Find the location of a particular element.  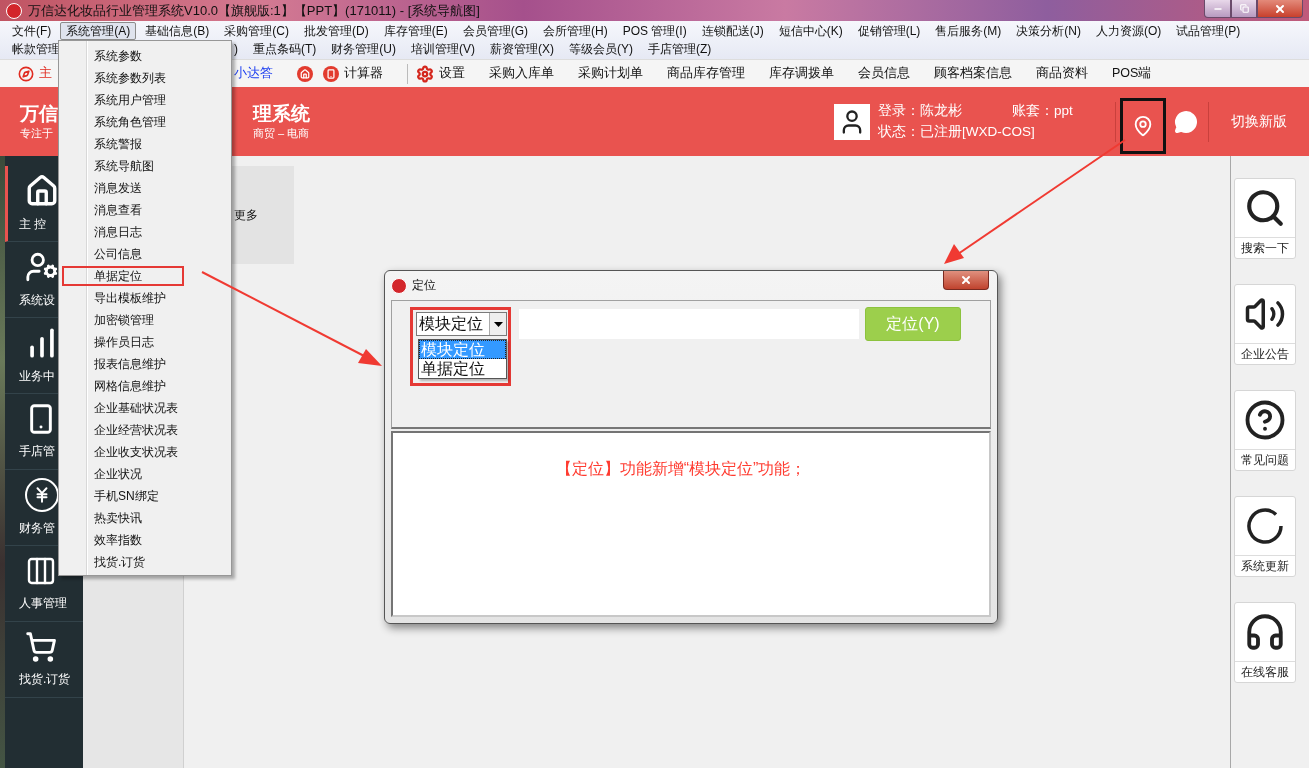

menu-item: 试品管理(P) is located at coordinates (1208, 31).